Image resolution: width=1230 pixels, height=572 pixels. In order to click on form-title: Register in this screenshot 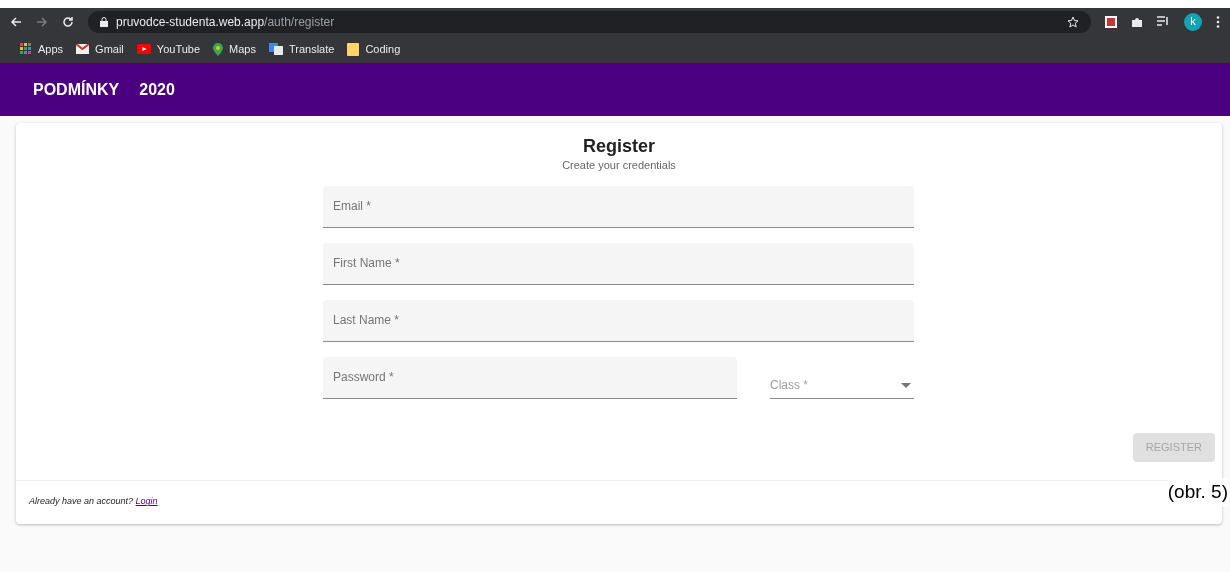, I will do `click(619, 146)`.